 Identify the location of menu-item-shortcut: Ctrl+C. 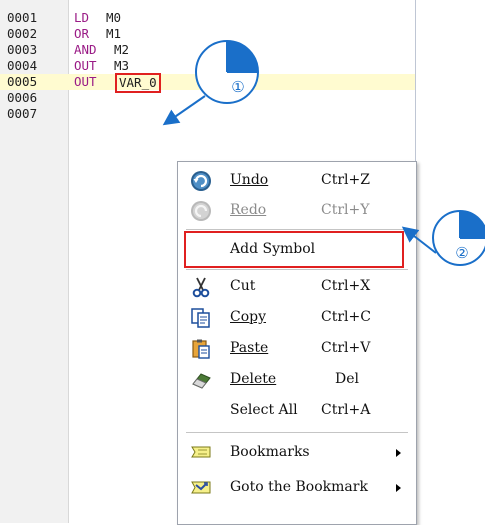
(346, 317).